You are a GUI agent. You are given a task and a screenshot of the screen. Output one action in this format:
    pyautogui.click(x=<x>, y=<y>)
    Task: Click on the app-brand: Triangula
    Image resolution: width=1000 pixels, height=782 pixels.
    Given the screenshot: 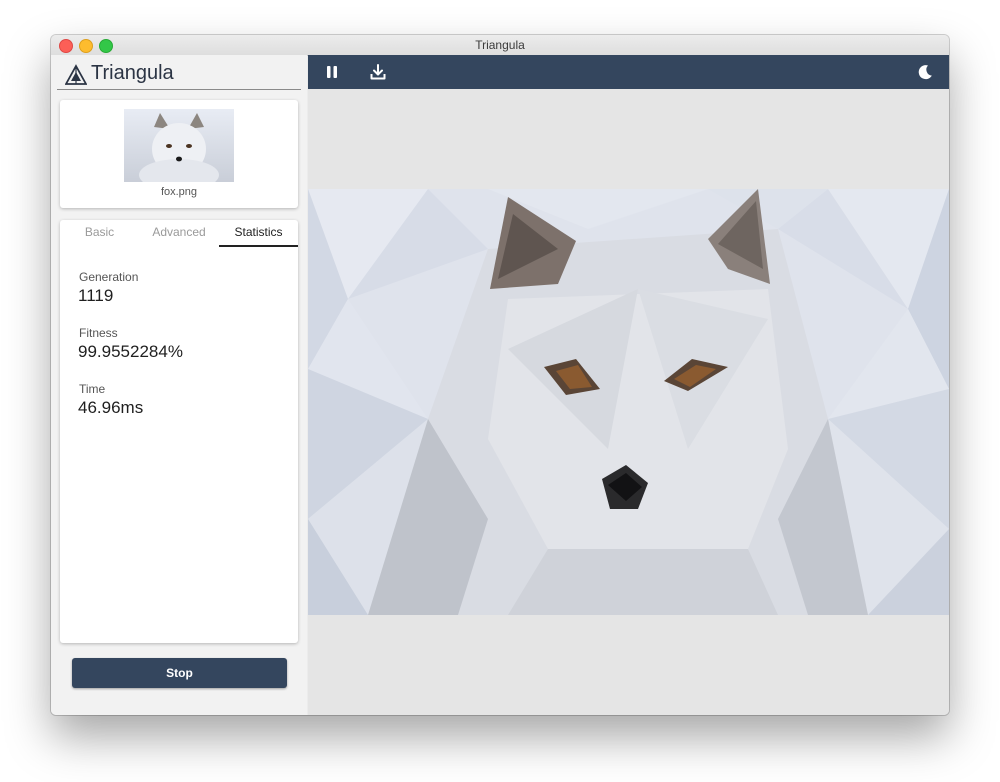 What is the action you would take?
    pyautogui.click(x=179, y=75)
    